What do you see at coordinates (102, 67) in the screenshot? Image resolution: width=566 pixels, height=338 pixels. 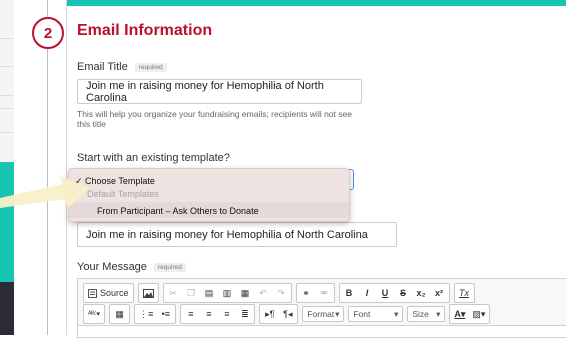 I see `email-title-label: Email Title` at bounding box center [102, 67].